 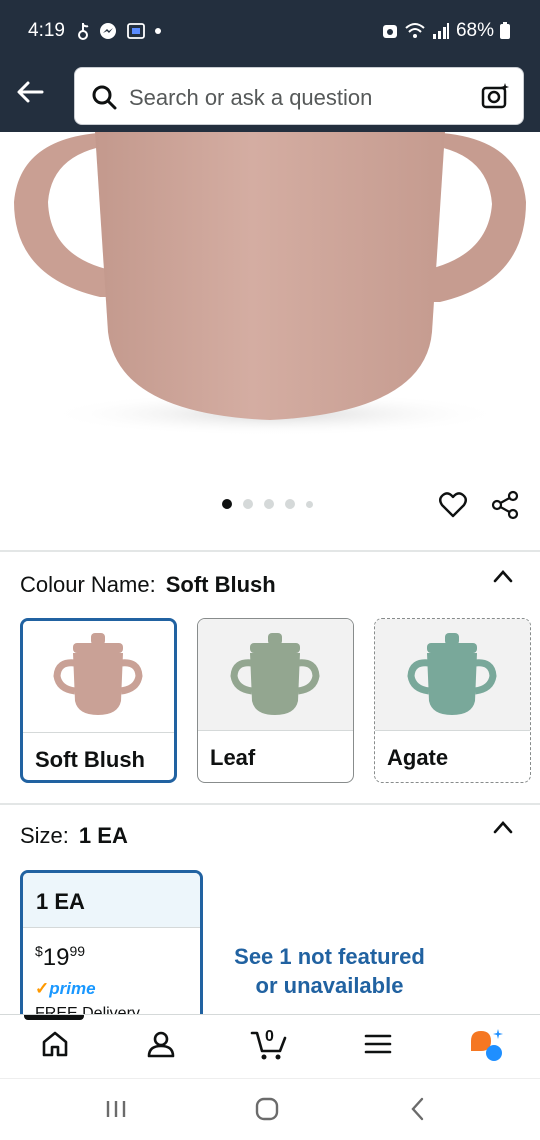 What do you see at coordinates (46, 30) in the screenshot?
I see `status-time: 4:19` at bounding box center [46, 30].